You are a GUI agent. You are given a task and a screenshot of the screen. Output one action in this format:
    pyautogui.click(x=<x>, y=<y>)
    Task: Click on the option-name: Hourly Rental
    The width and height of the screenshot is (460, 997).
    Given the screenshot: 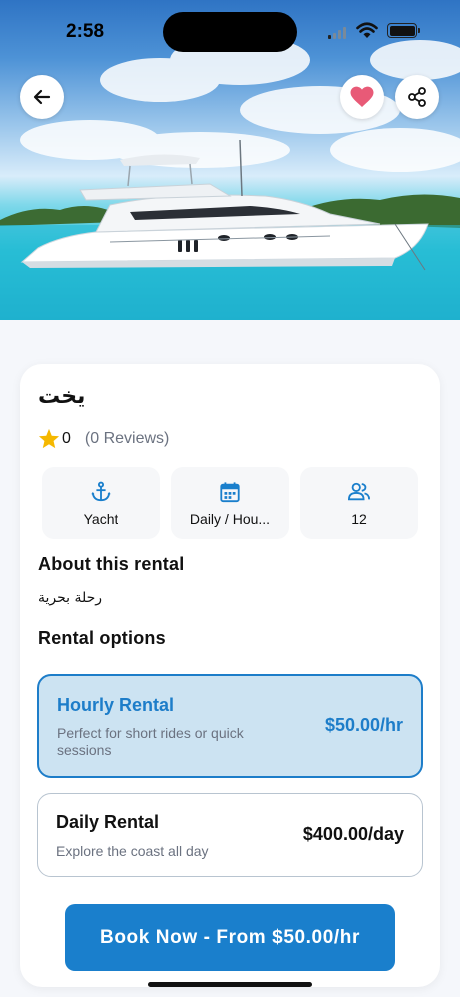 What is the action you would take?
    pyautogui.click(x=116, y=705)
    